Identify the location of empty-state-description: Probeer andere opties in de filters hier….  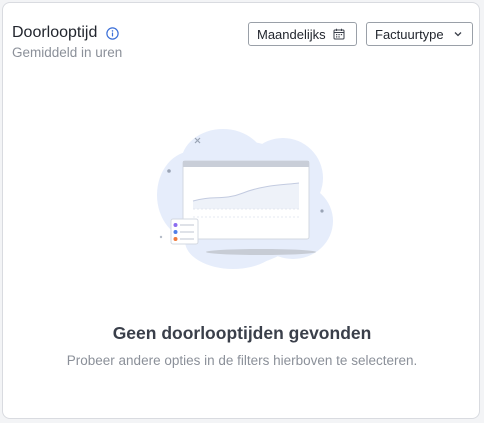
(242, 360).